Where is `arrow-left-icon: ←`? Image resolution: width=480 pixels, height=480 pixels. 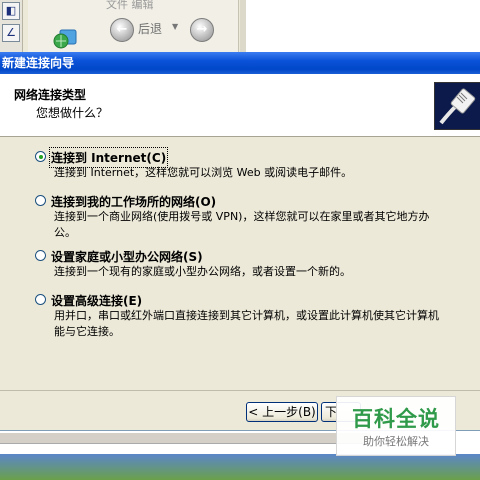 arrow-left-icon: ← is located at coordinates (122, 29).